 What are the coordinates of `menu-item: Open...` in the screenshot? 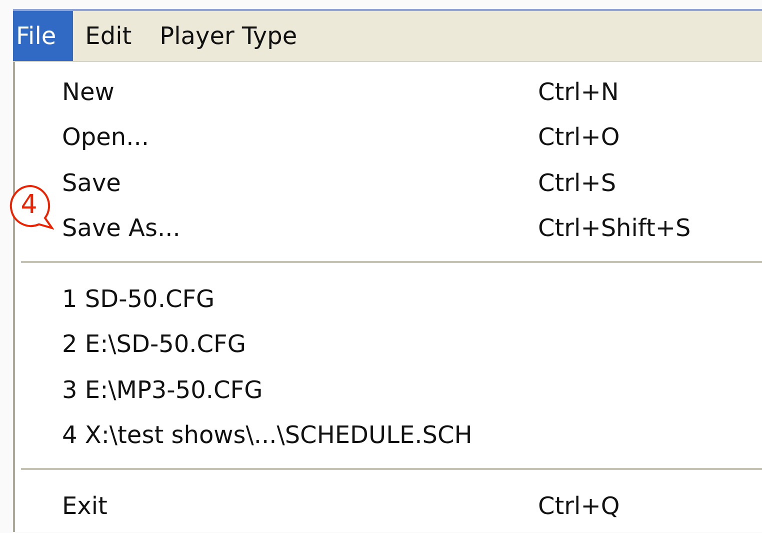 It's located at (300, 137).